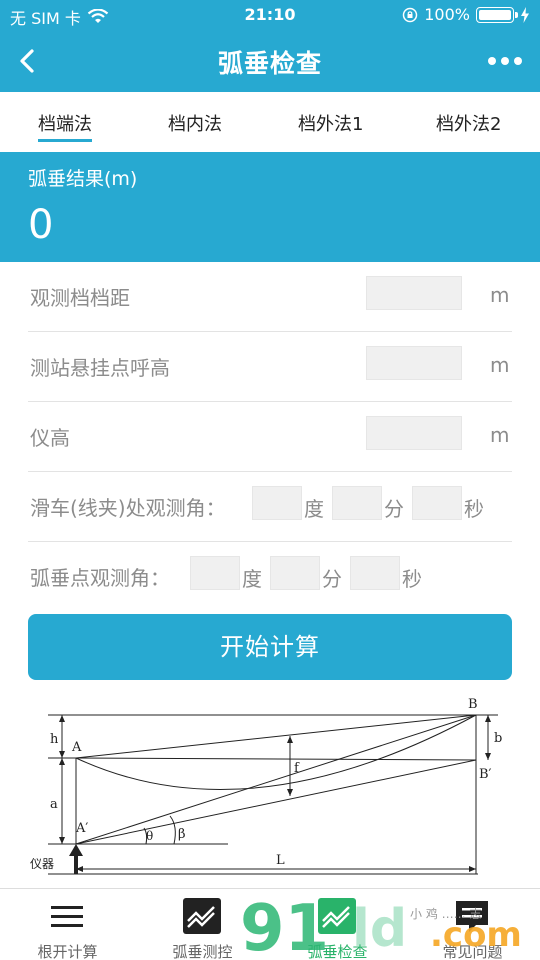  What do you see at coordinates (500, 435) in the screenshot?
I see `instrument-height-unit: m` at bounding box center [500, 435].